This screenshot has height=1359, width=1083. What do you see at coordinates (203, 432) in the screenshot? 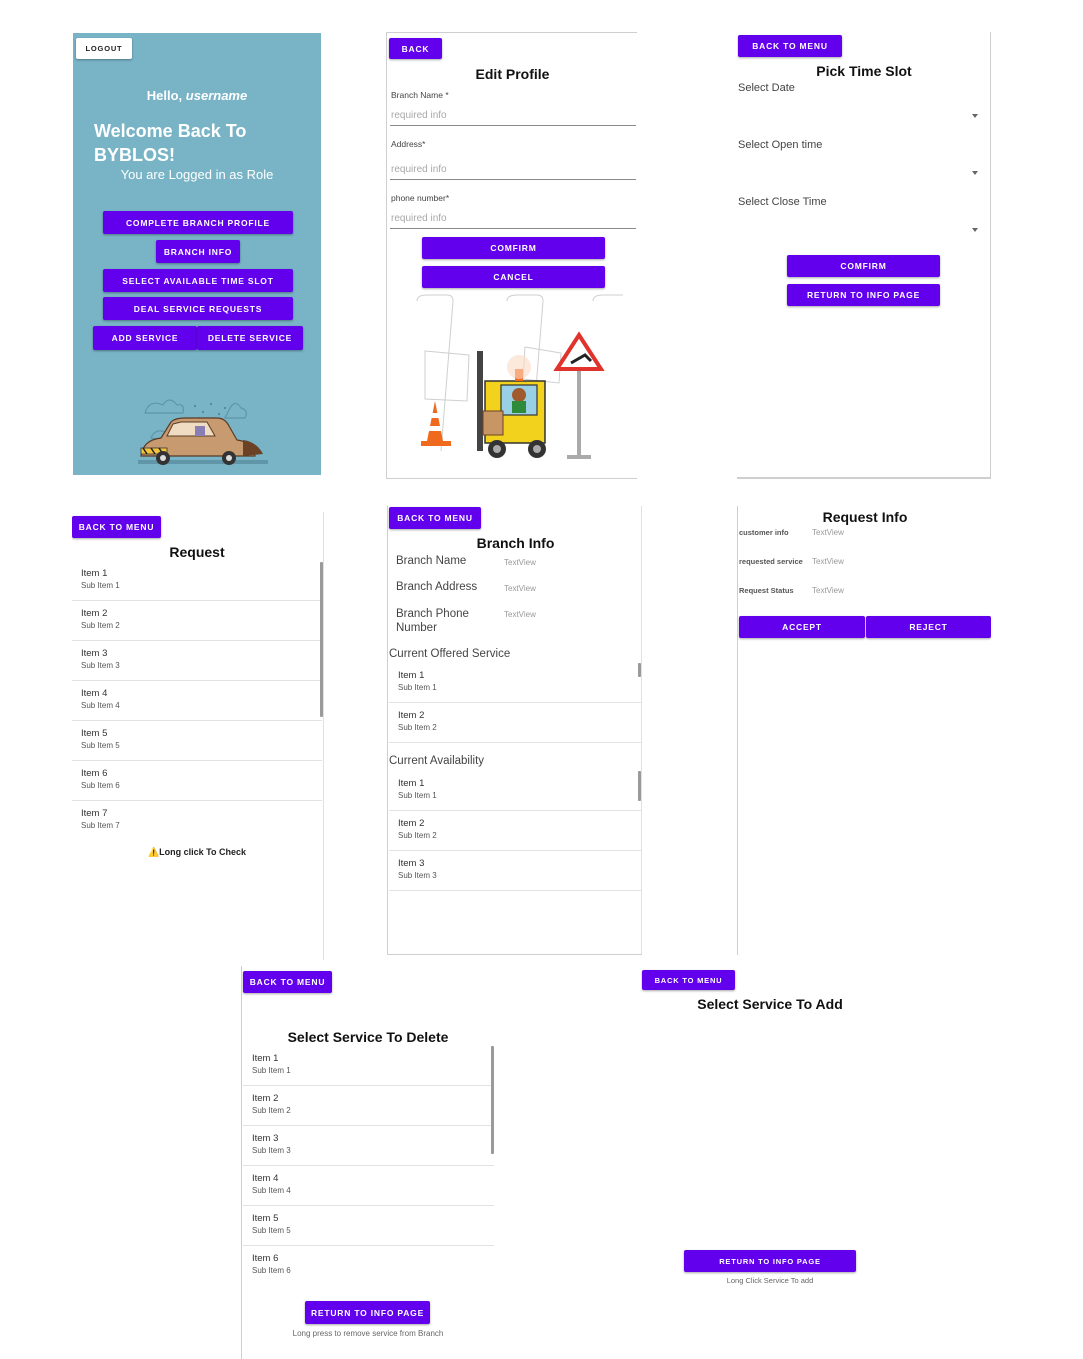
I see `car-illustration` at bounding box center [203, 432].